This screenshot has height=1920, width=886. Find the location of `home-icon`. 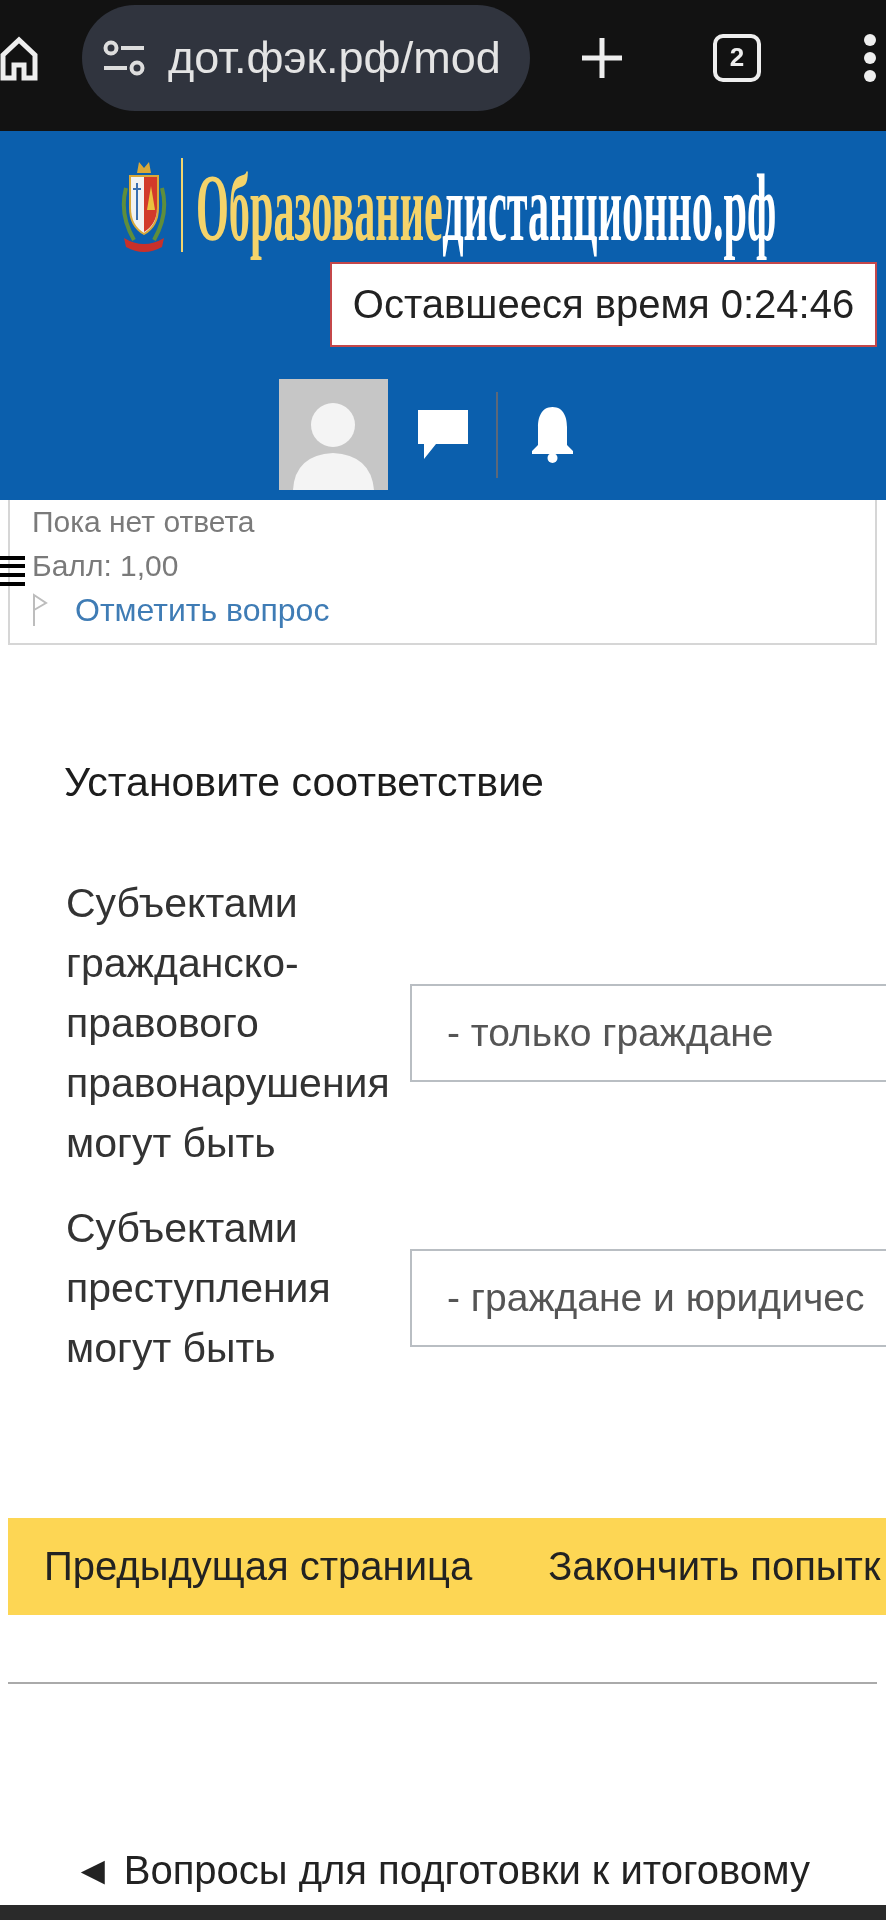

home-icon is located at coordinates (19, 57).